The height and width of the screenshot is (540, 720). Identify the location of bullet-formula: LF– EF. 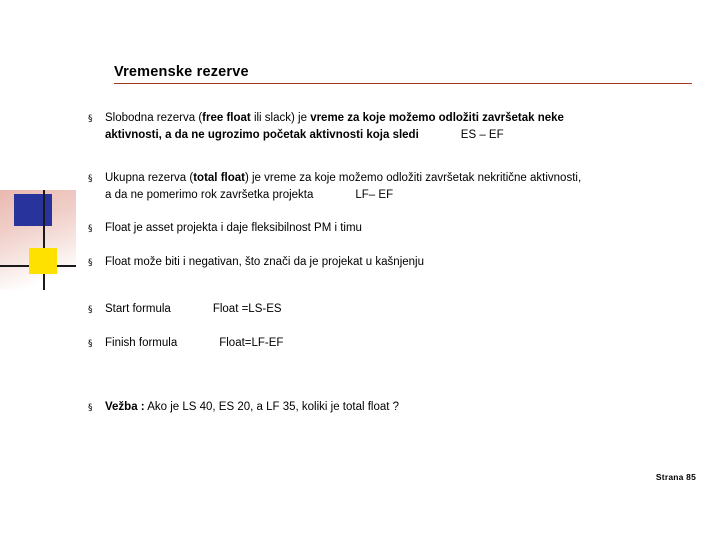
(374, 194).